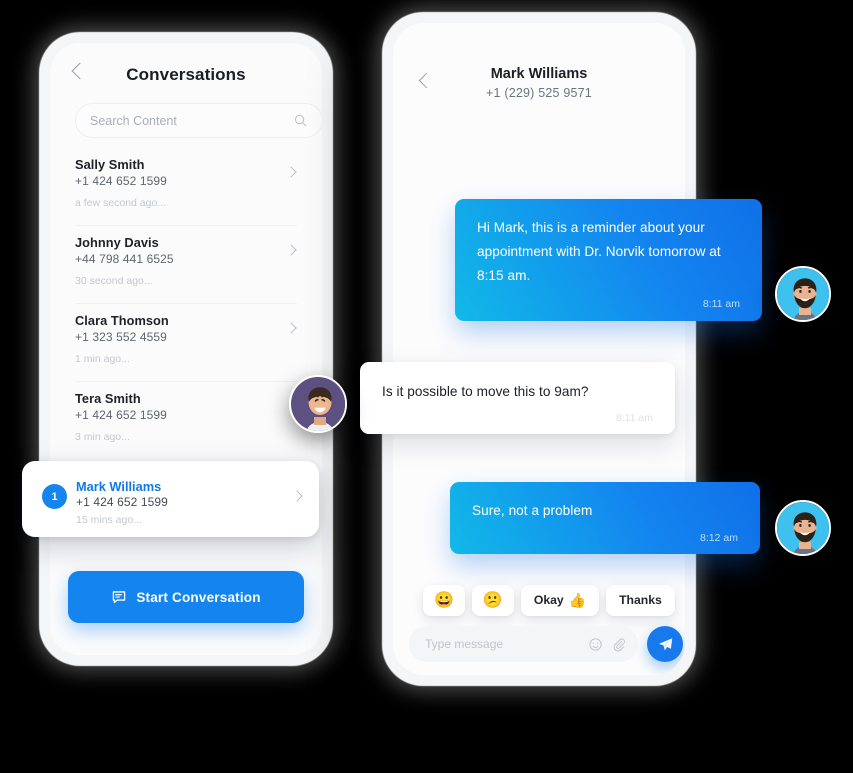 The height and width of the screenshot is (773, 853). Describe the element at coordinates (595, 644) in the screenshot. I see `smiley-icon` at that location.